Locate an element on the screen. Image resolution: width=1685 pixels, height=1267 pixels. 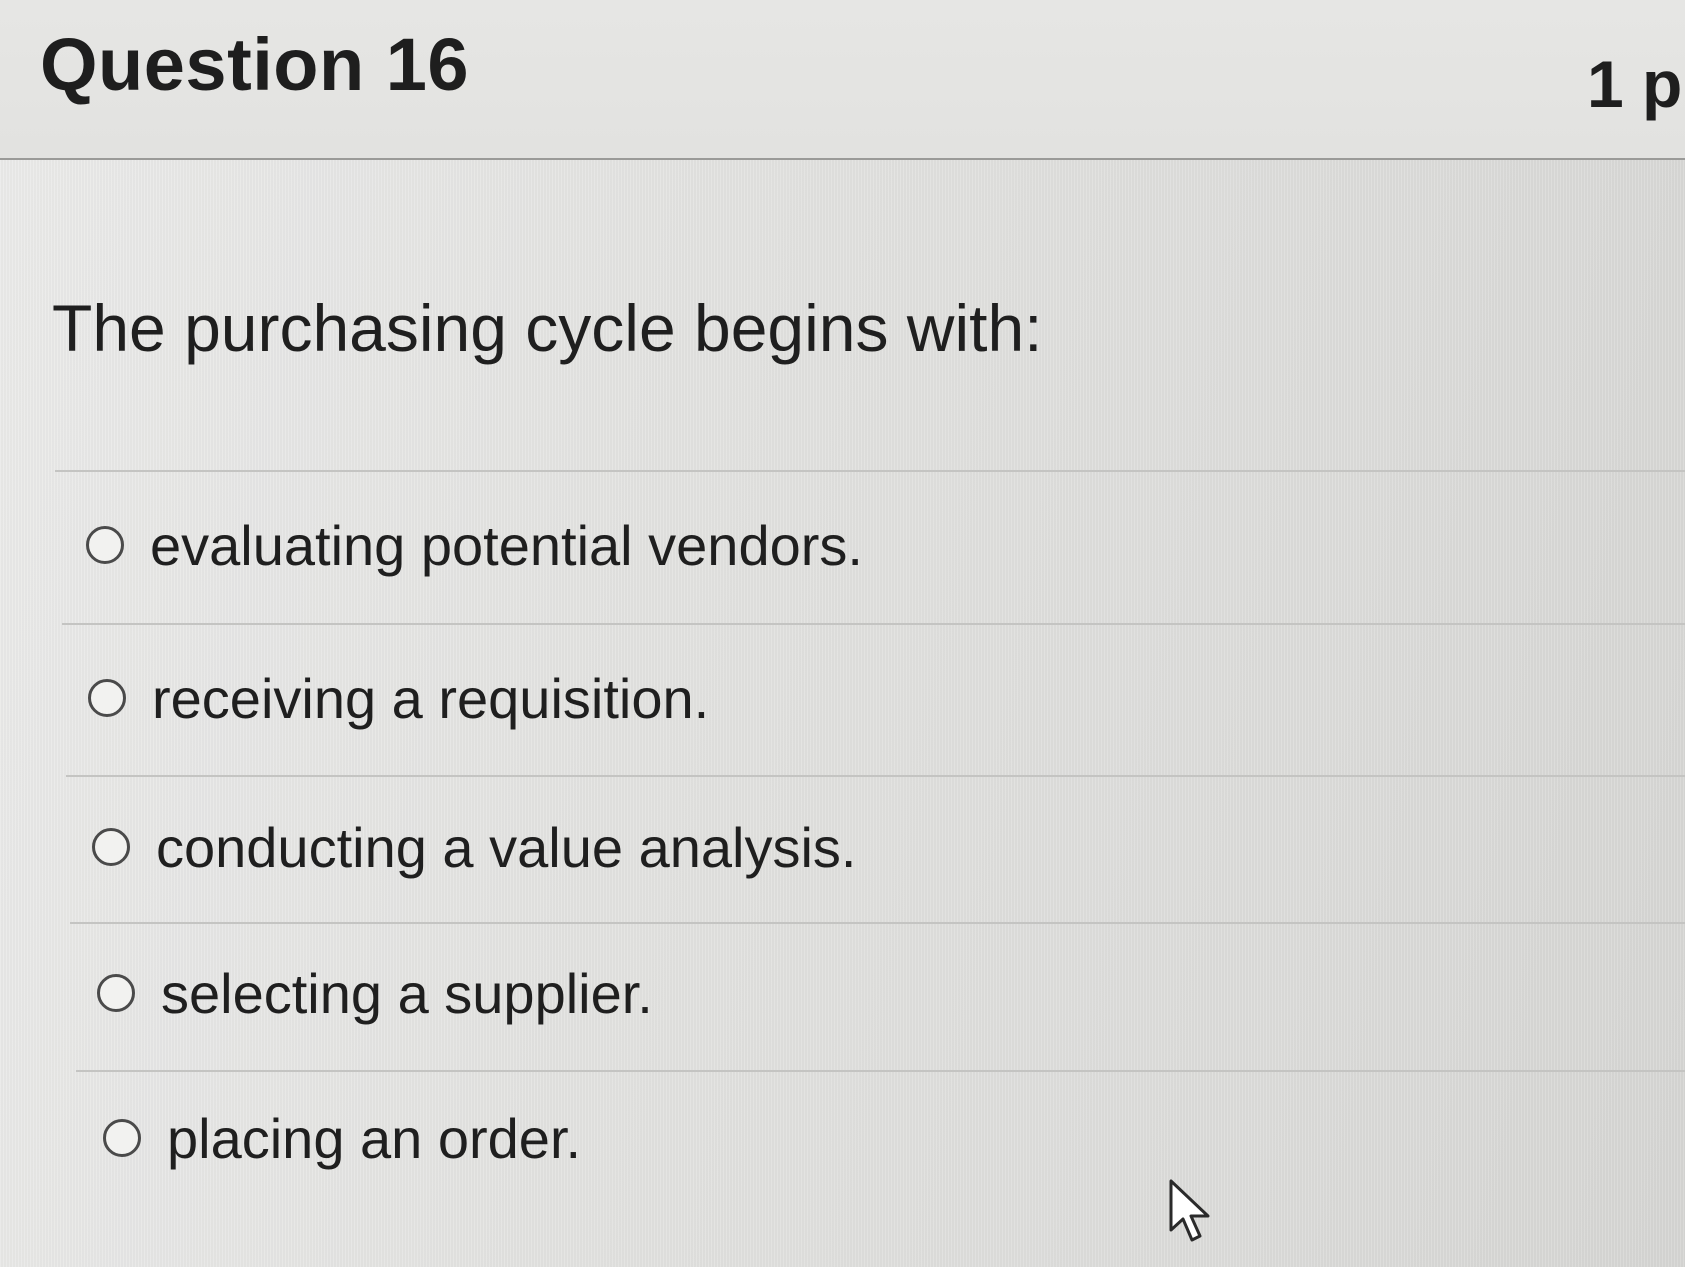
answer-label: receiving a requisition. is located at coordinates (431, 698).